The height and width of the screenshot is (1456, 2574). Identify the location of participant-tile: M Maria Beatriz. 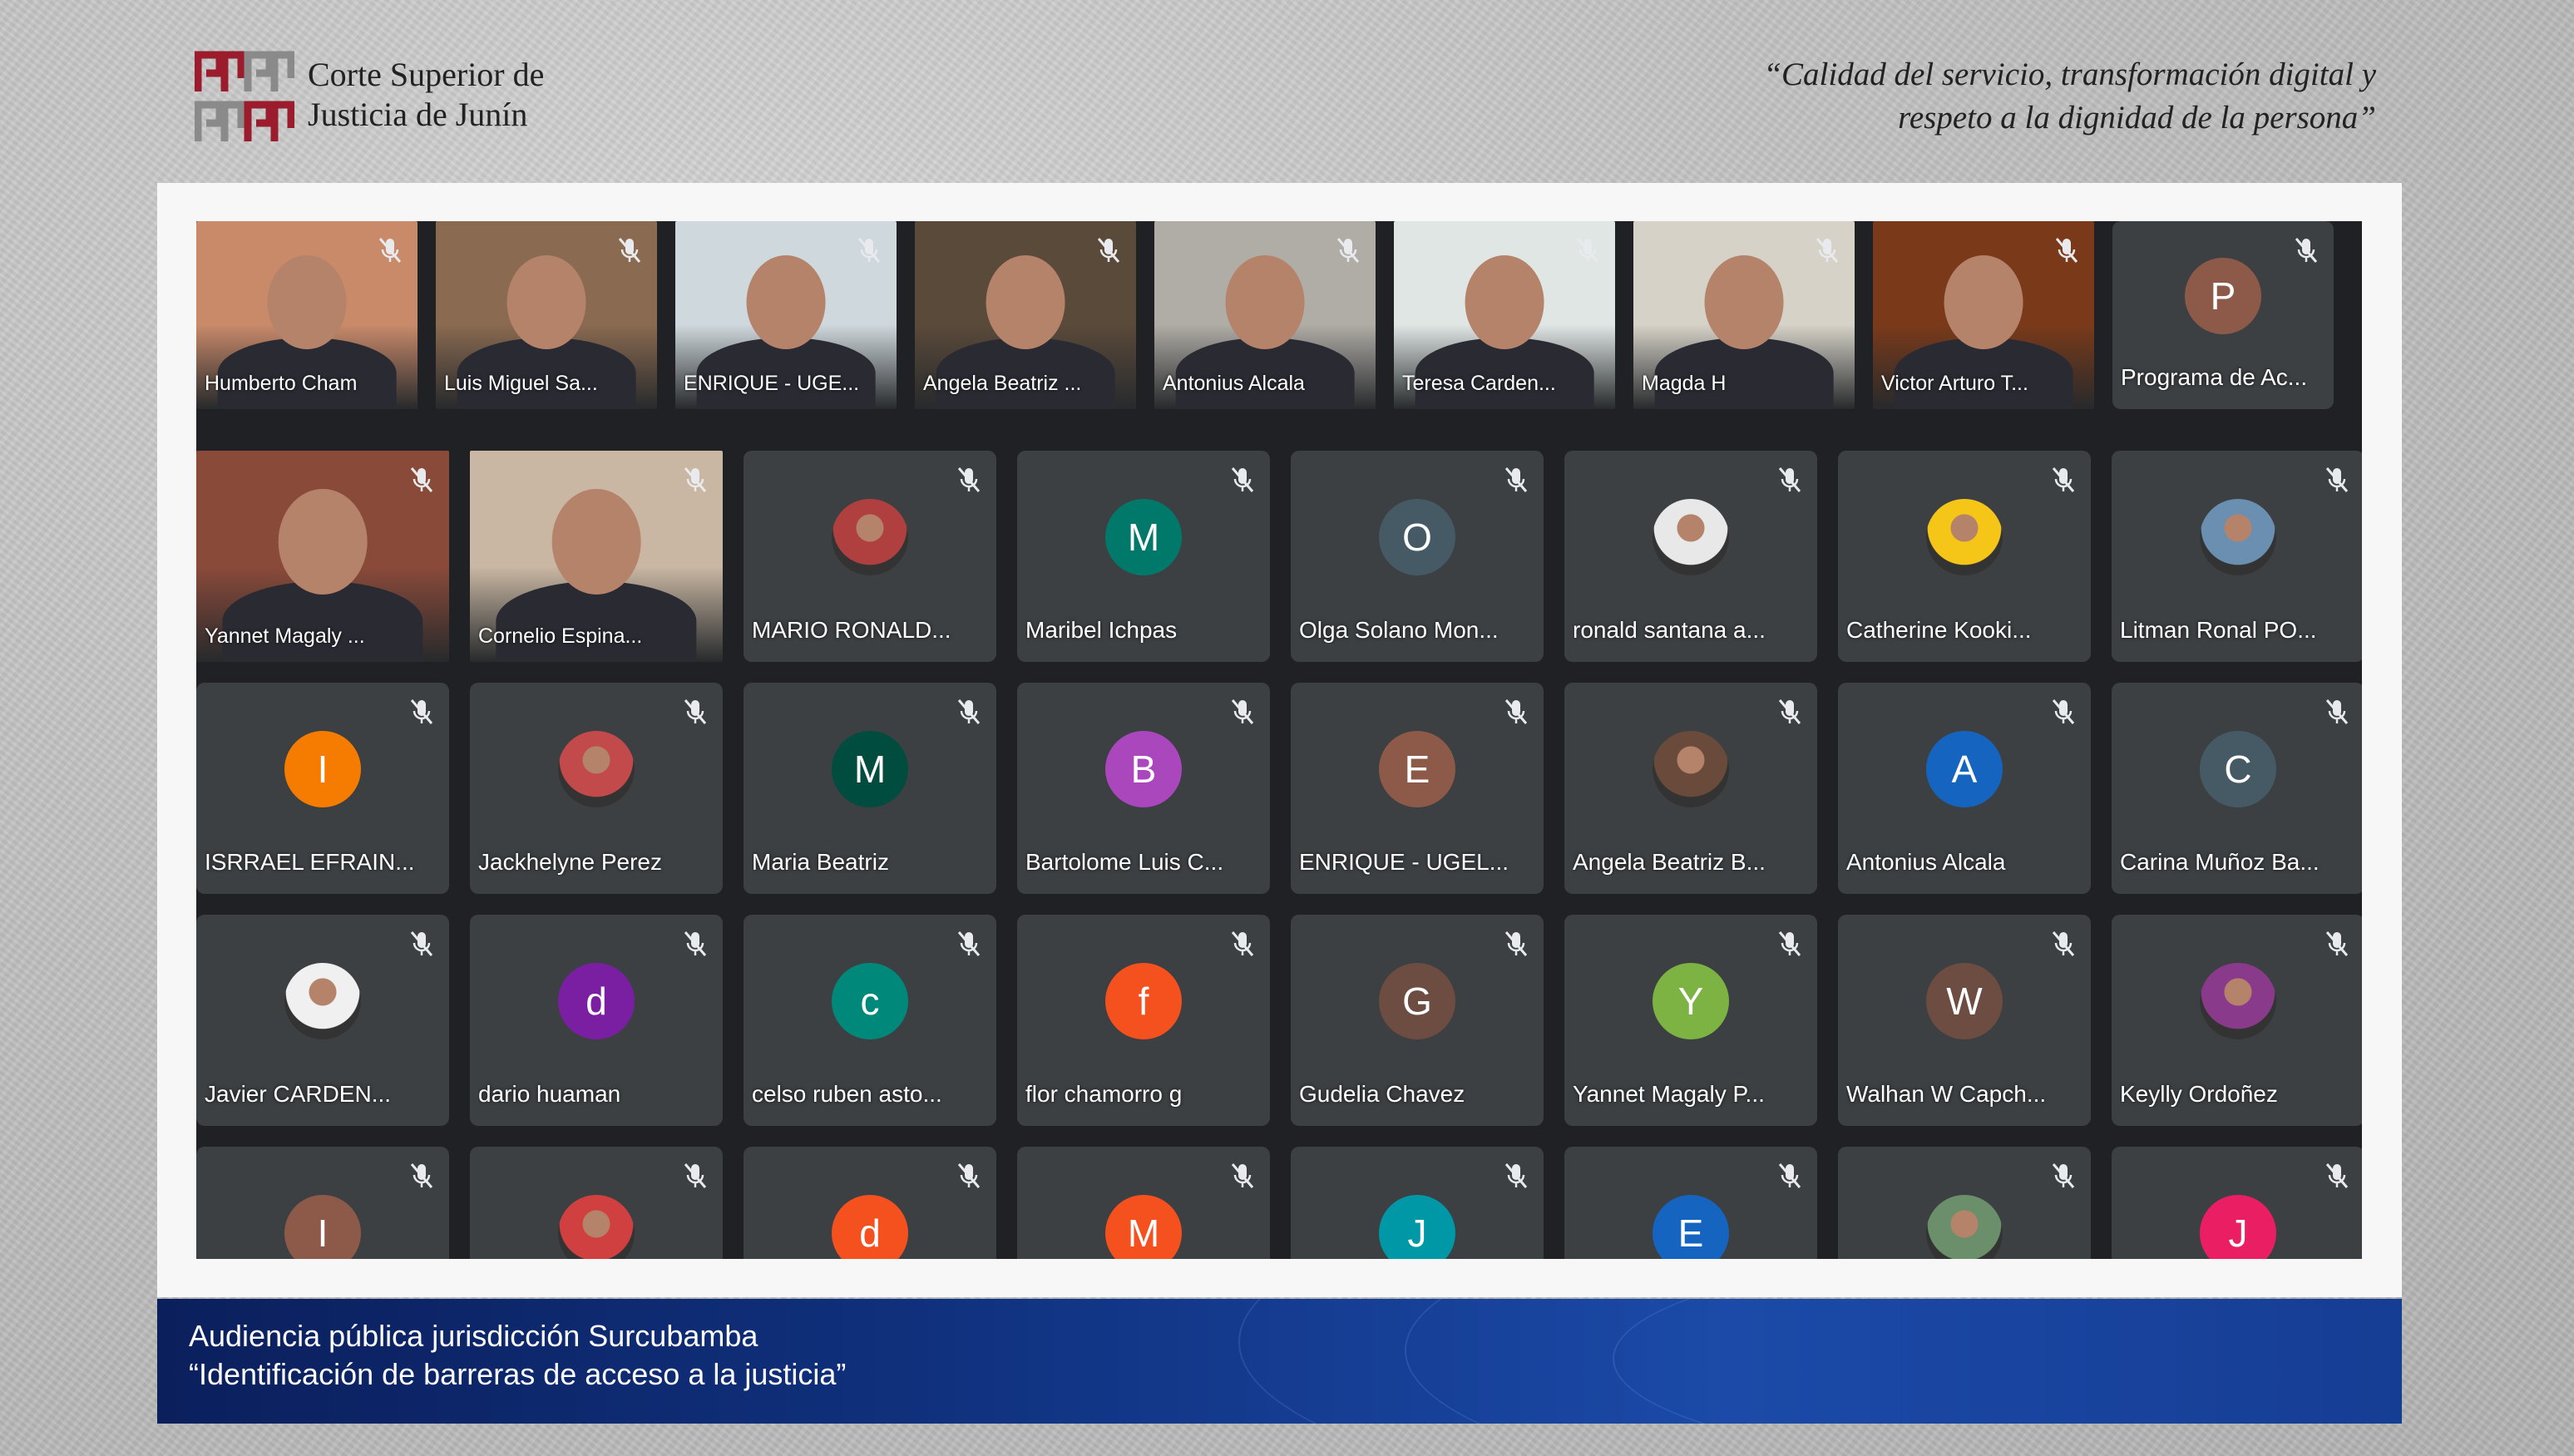
(870, 788).